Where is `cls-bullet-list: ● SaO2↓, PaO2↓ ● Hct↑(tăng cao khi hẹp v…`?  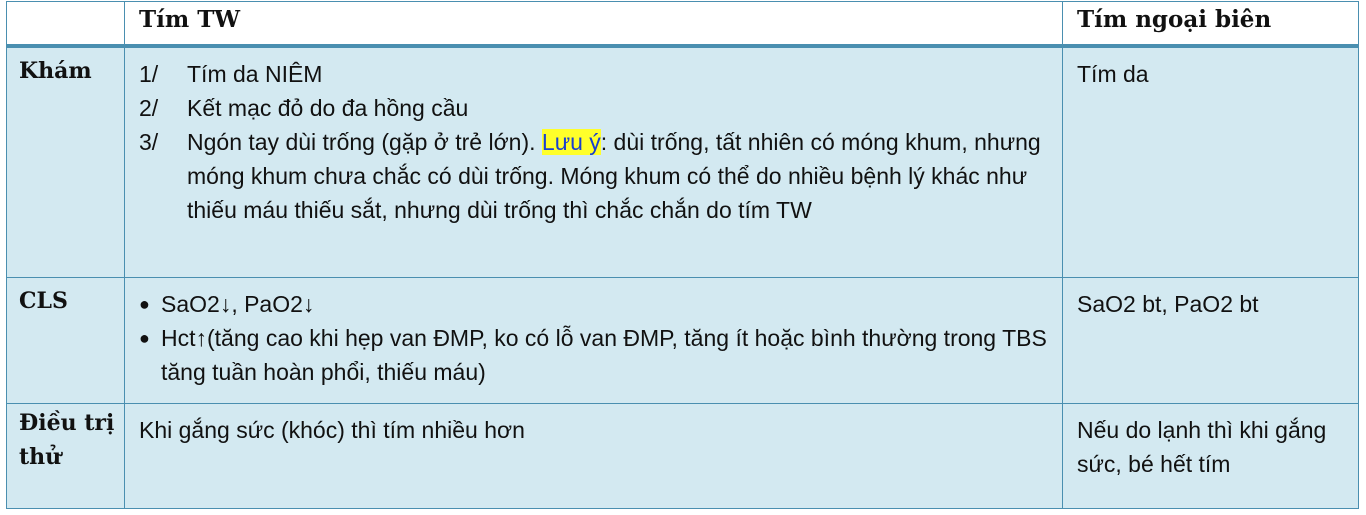
cls-bullet-list: ● SaO2↓, PaO2↓ ● Hct↑(tăng cao khi hẹp v… is located at coordinates (596, 338).